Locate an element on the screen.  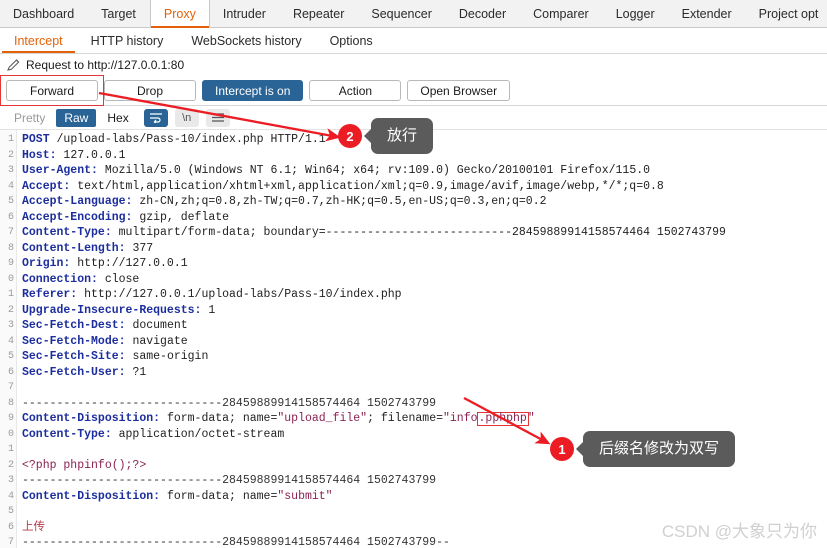
tab-sequencer-label: Sequencer is located at coordinates (401, 13).